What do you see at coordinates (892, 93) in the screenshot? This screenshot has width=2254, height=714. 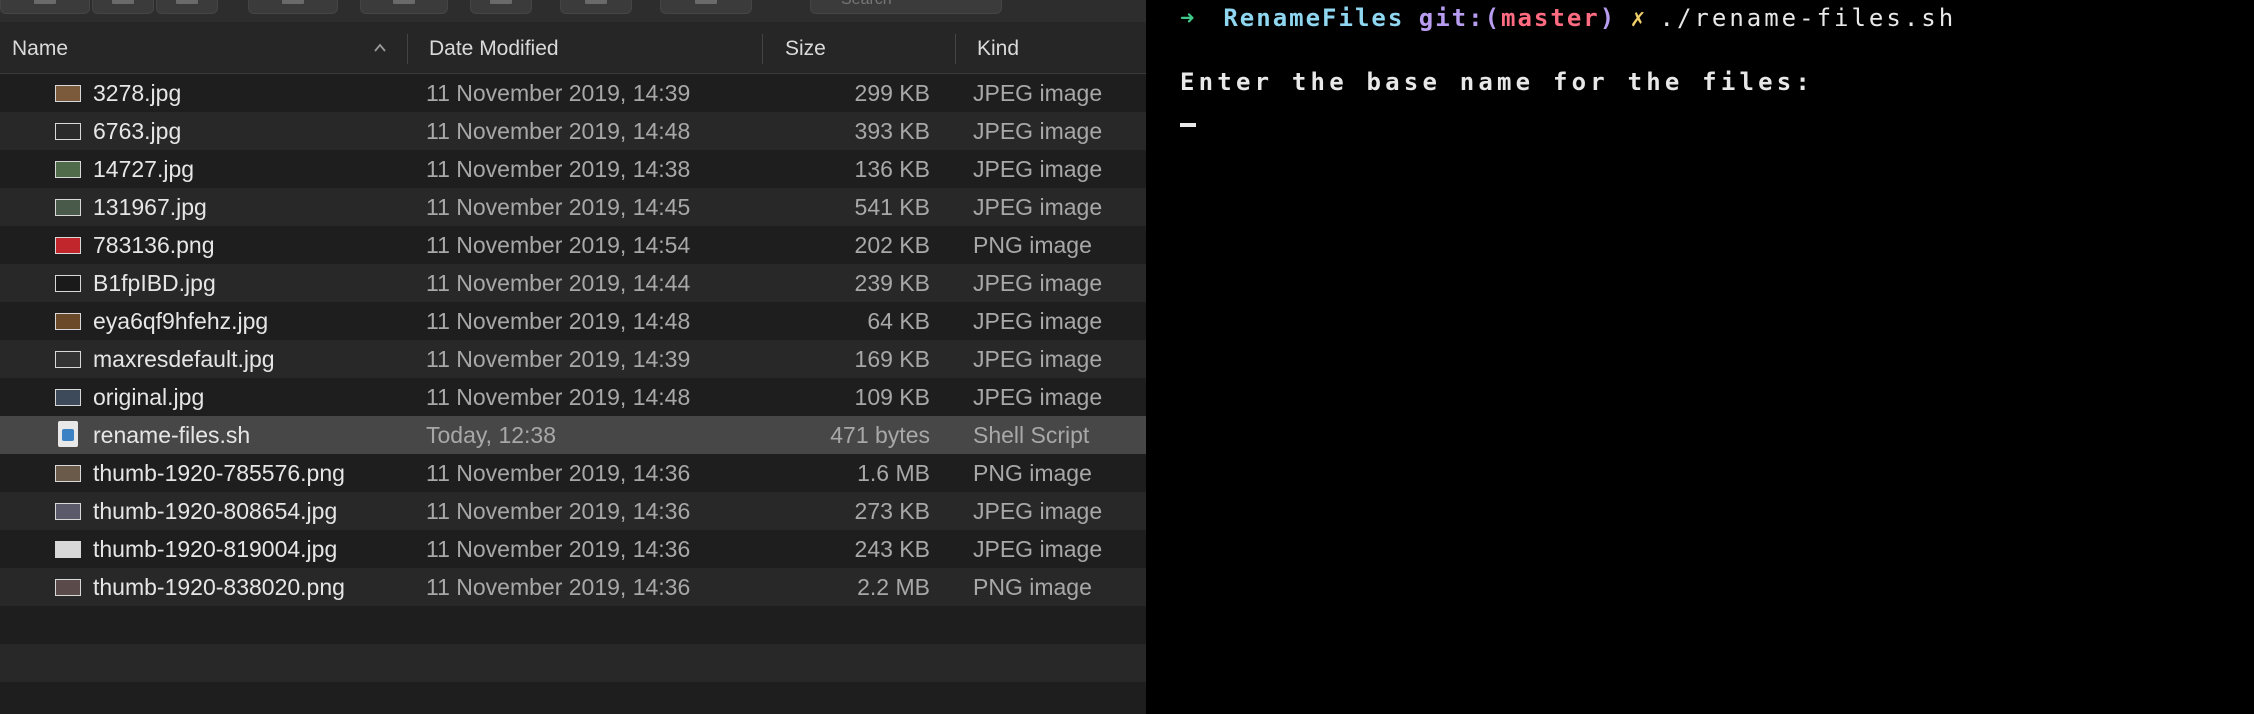 I see `file-size: 299 KB` at bounding box center [892, 93].